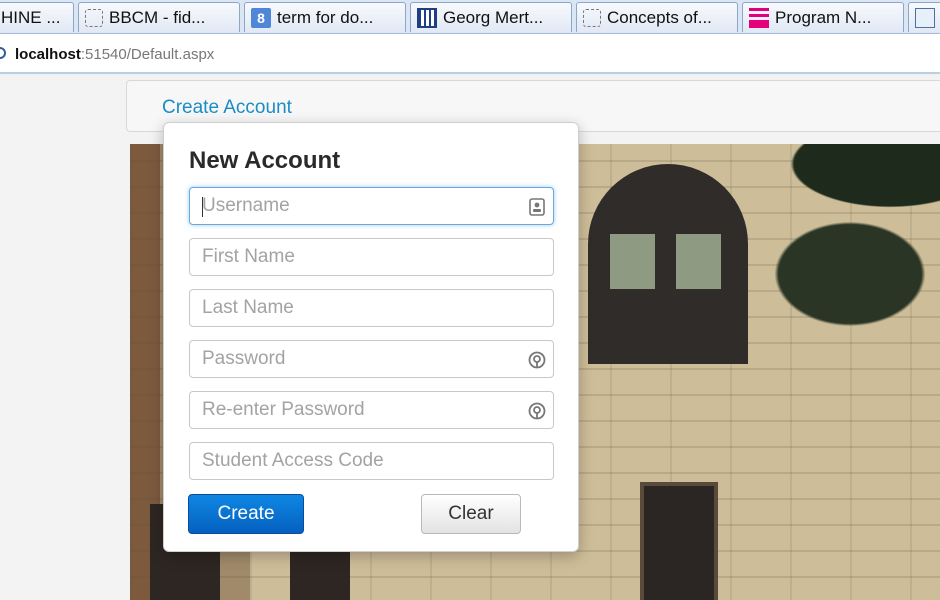 The width and height of the screenshot is (940, 600). Describe the element at coordinates (147, 54) in the screenshot. I see `url-path: :51540/Default.aspx` at that location.